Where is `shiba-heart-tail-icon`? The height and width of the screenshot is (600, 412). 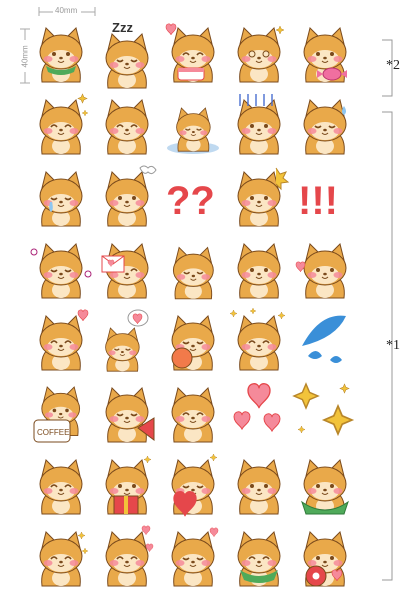 shiba-heart-tail-icon is located at coordinates (64, 340).